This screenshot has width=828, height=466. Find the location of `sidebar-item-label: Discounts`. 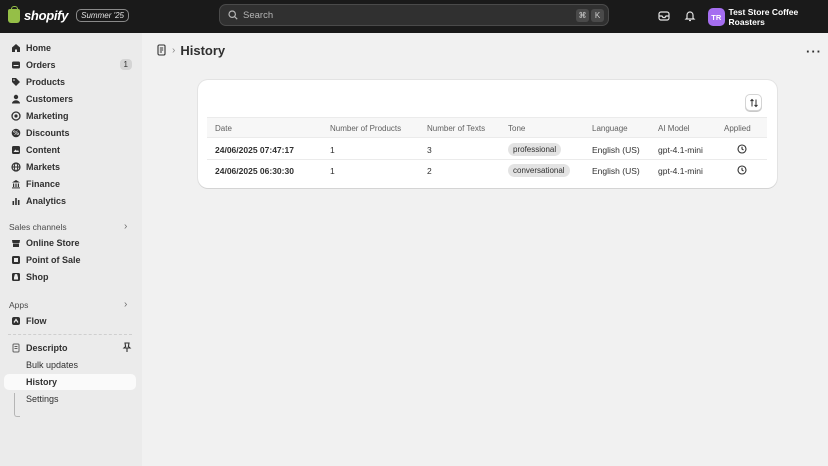

sidebar-item-label: Discounts is located at coordinates (48, 133).